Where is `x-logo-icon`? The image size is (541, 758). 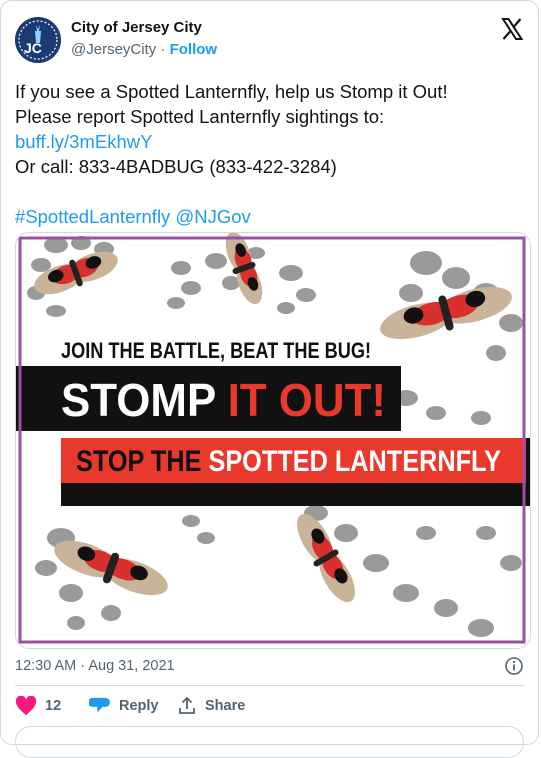
x-logo-icon is located at coordinates (512, 29).